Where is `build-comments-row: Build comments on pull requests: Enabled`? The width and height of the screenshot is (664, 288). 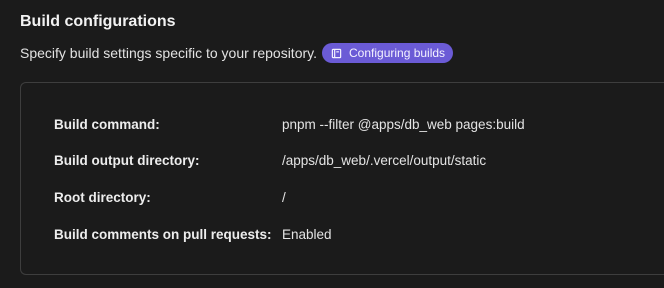
build-comments-row: Build comments on pull requests: Enabled is located at coordinates (193, 234).